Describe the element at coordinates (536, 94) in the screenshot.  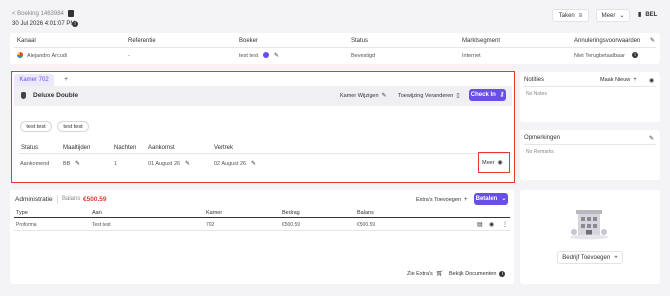
I see `notes-empty: No Notes` at that location.